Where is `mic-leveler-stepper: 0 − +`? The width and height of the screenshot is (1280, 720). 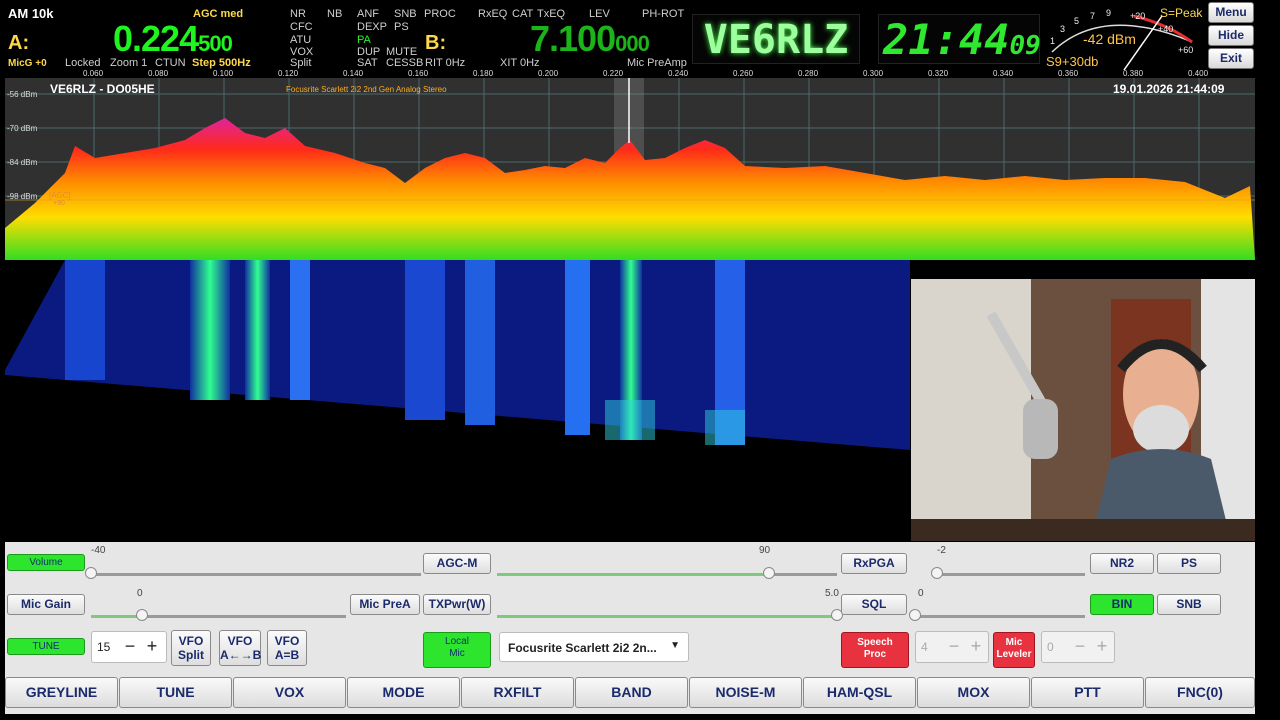 mic-leveler-stepper: 0 − + is located at coordinates (1078, 647).